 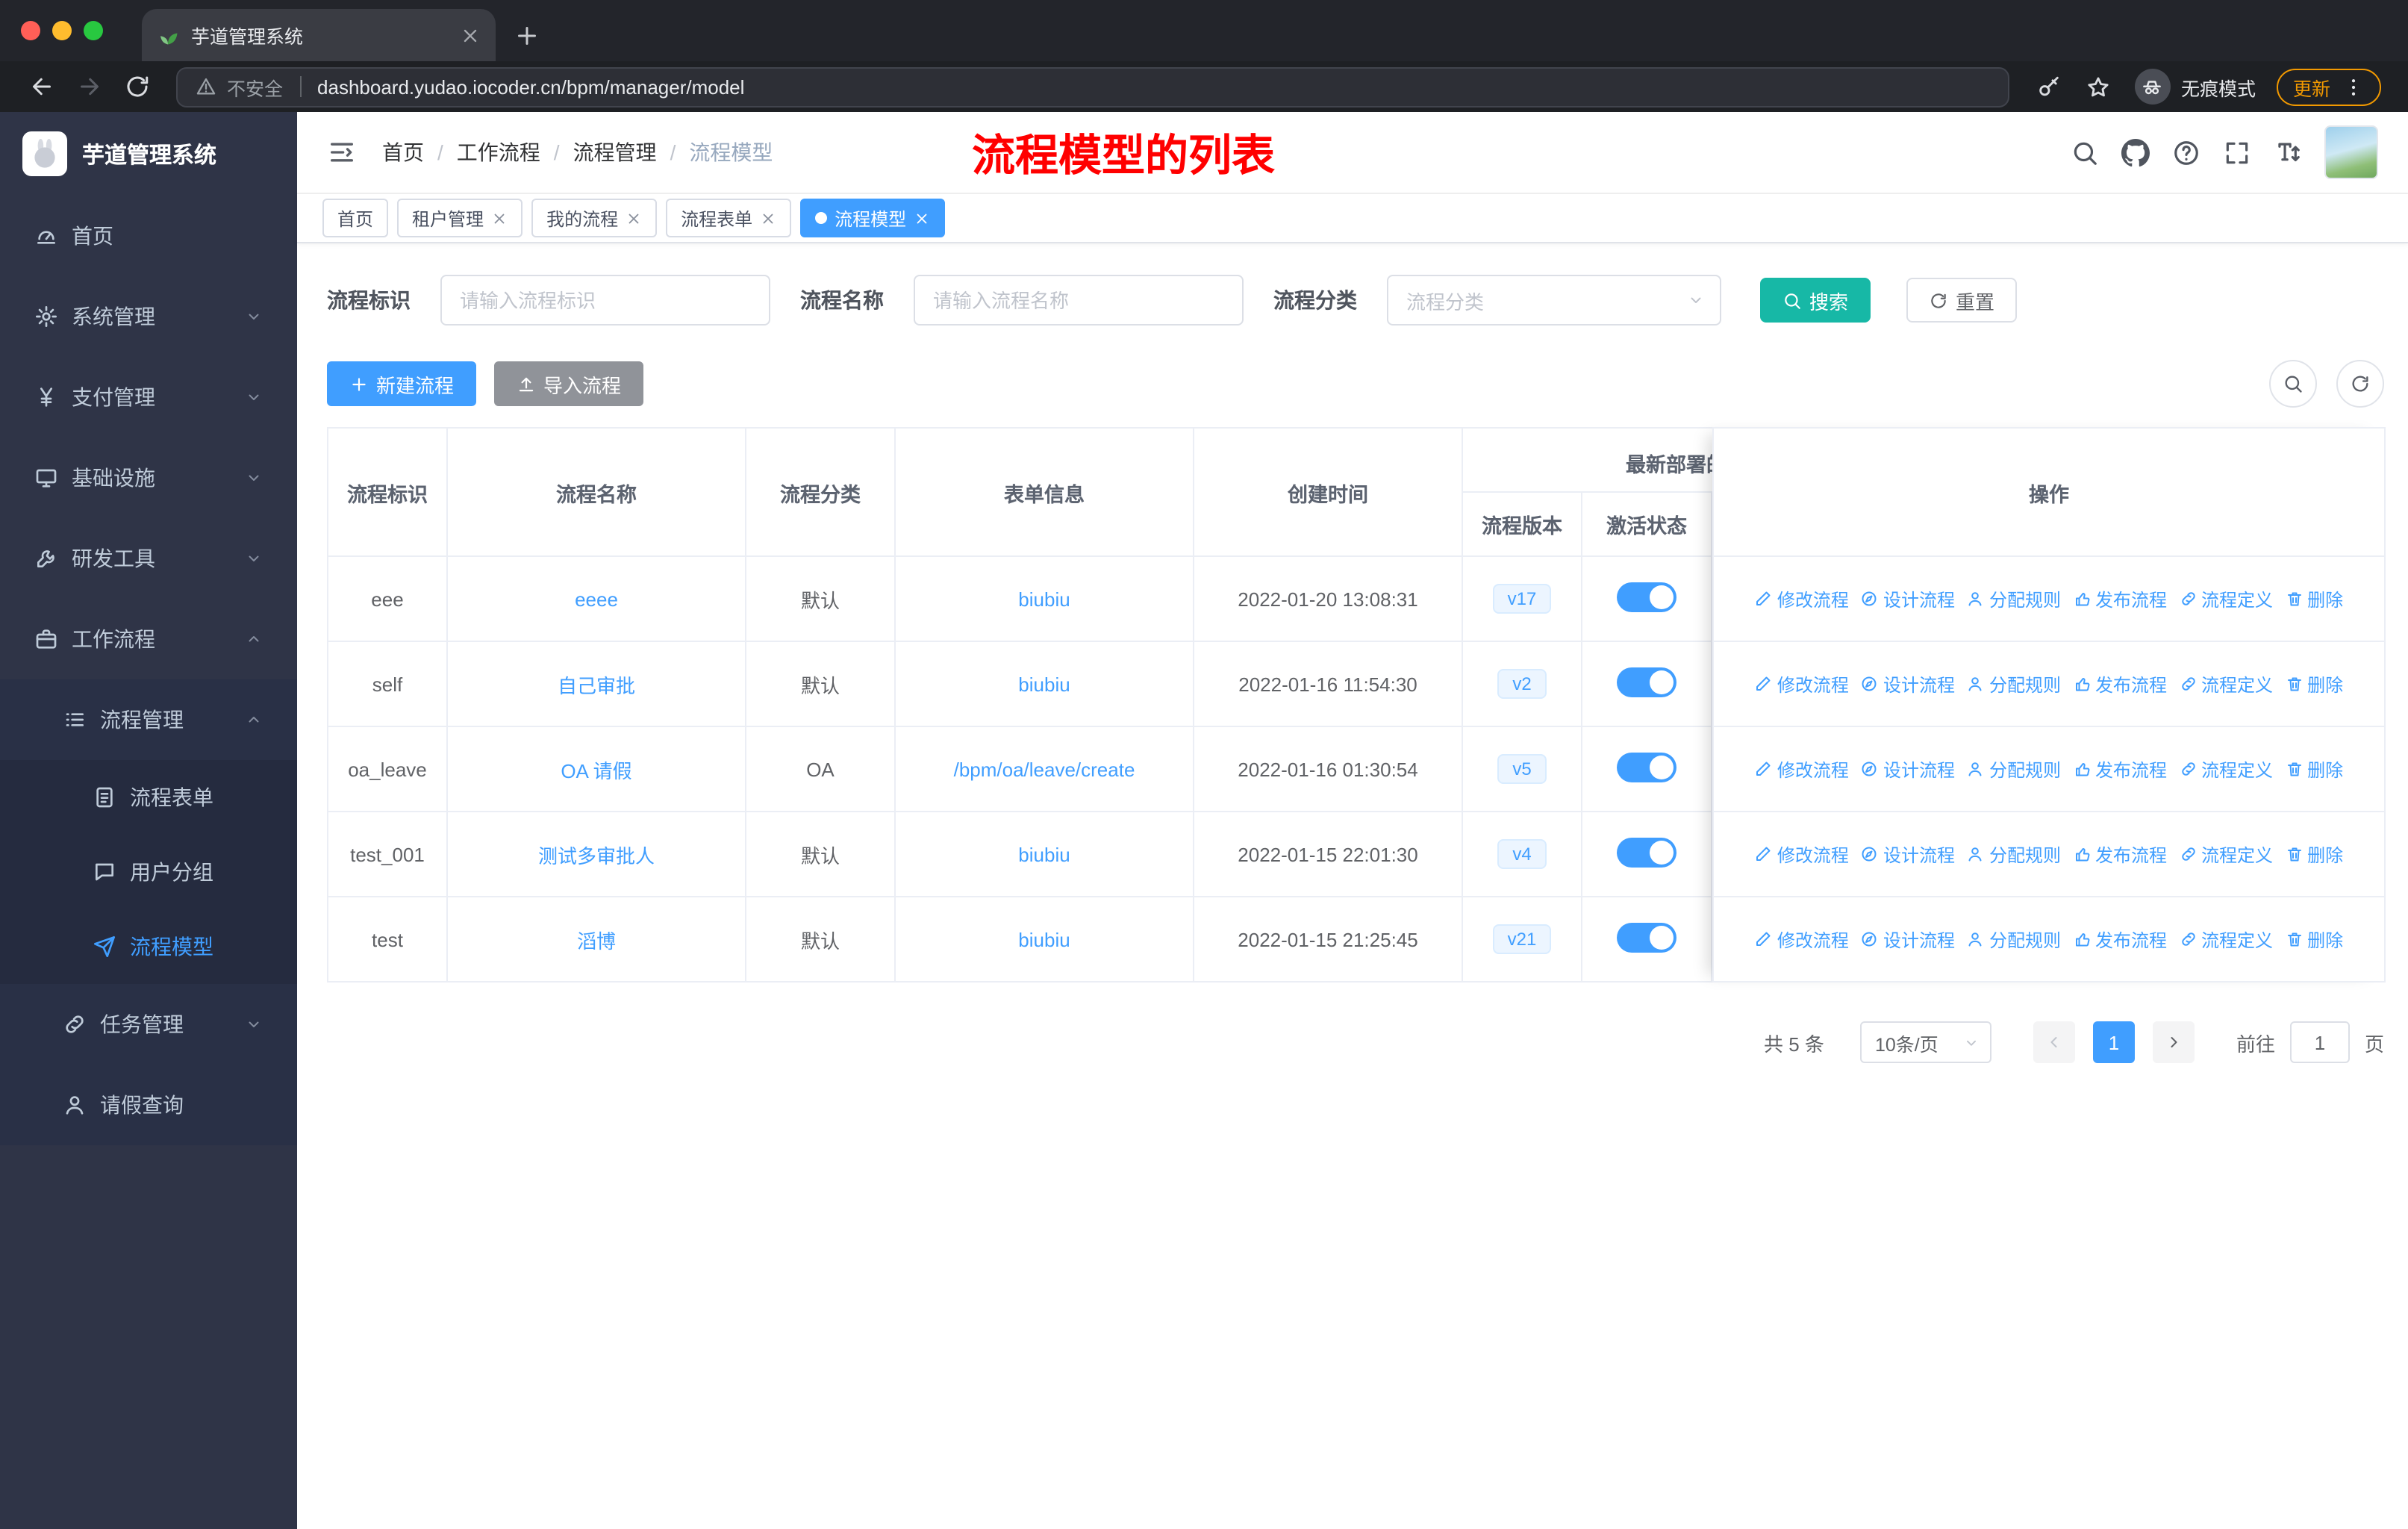 What do you see at coordinates (615, 152) in the screenshot?
I see `breadcrumb-item: 流程管理` at bounding box center [615, 152].